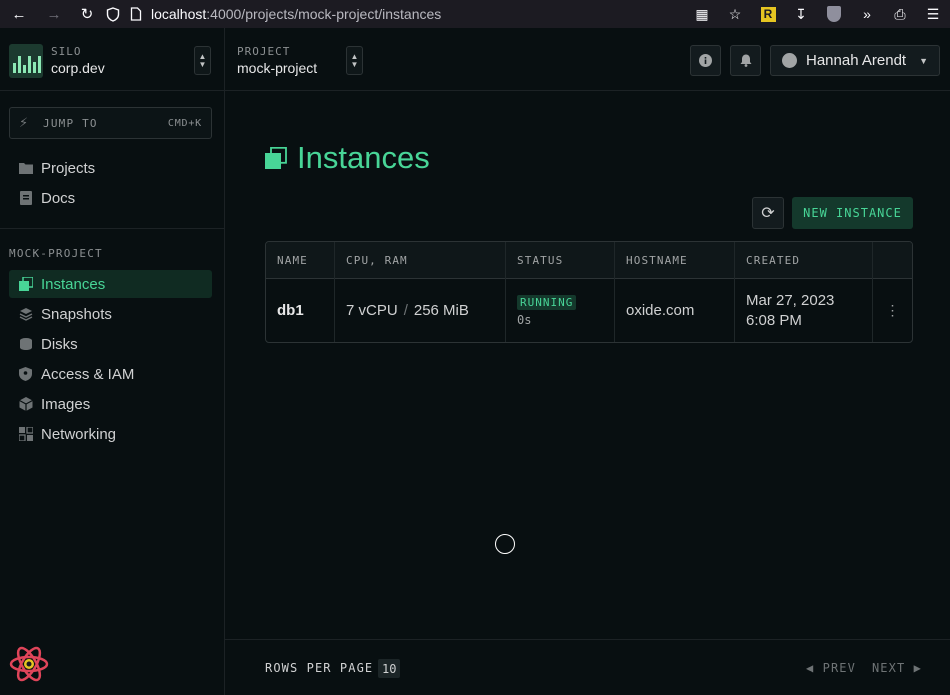 Image resolution: width=950 pixels, height=695 pixels. I want to click on column-header-name: NAME, so click(300, 260).